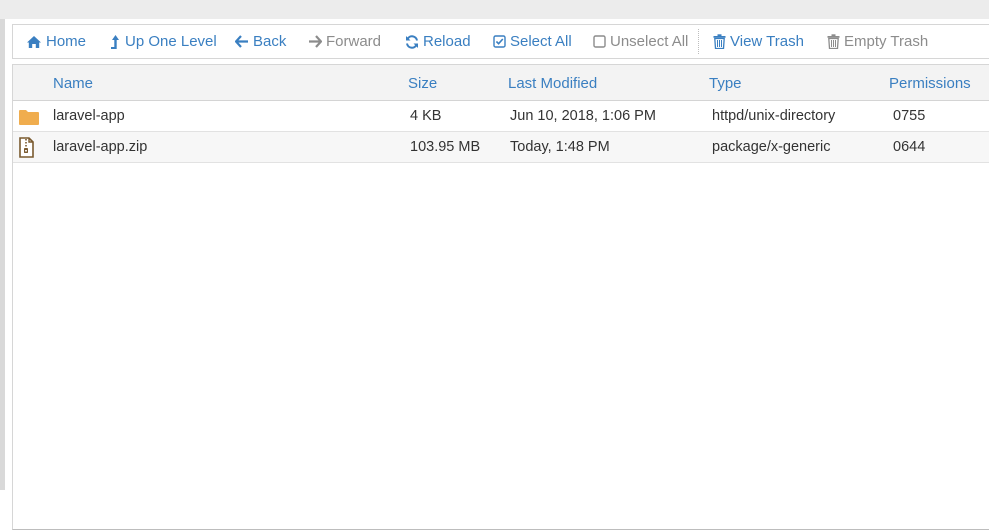  Describe the element at coordinates (354, 41) in the screenshot. I see `forward-label: Forward` at that location.